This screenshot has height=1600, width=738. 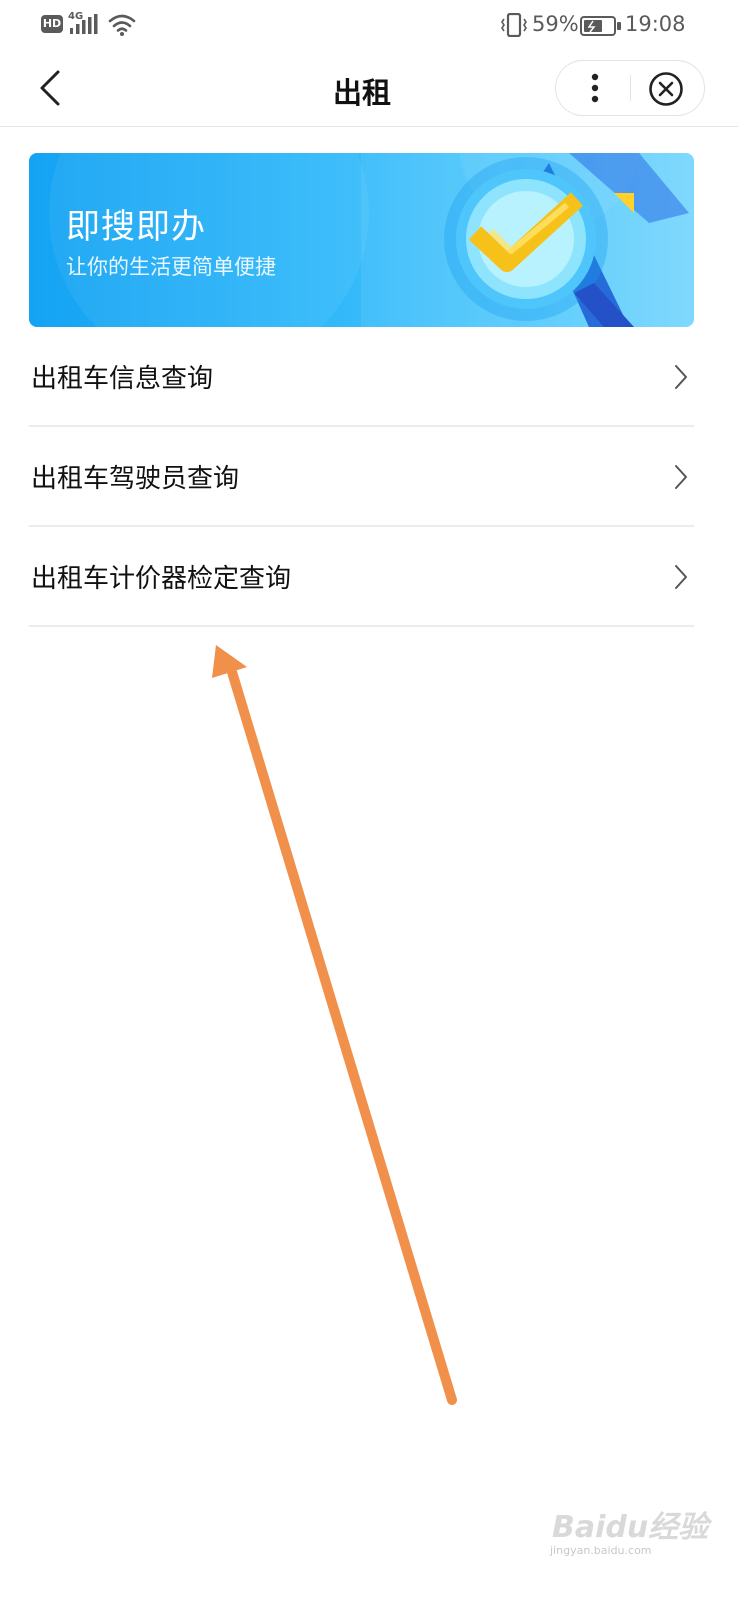 I want to click on wifi-icon, so click(x=122, y=25).